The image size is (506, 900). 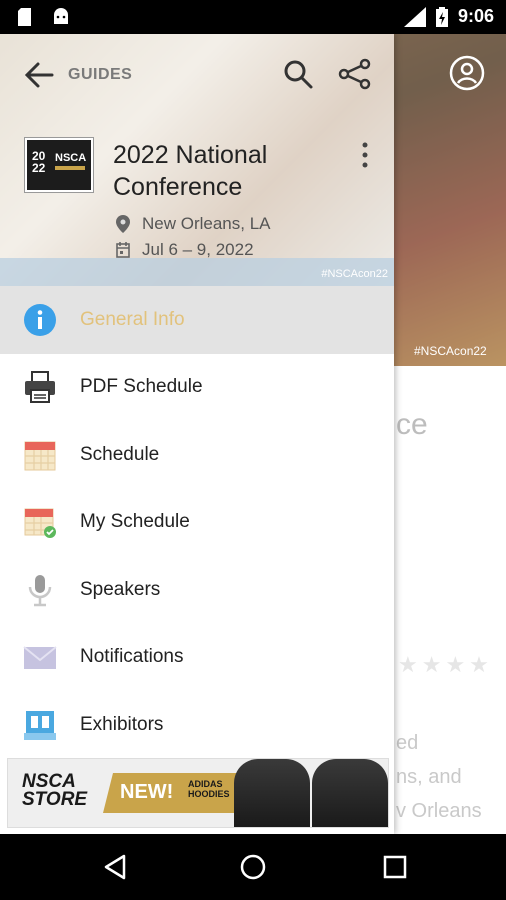 What do you see at coordinates (40, 522) in the screenshot?
I see `calendar-check-icon` at bounding box center [40, 522].